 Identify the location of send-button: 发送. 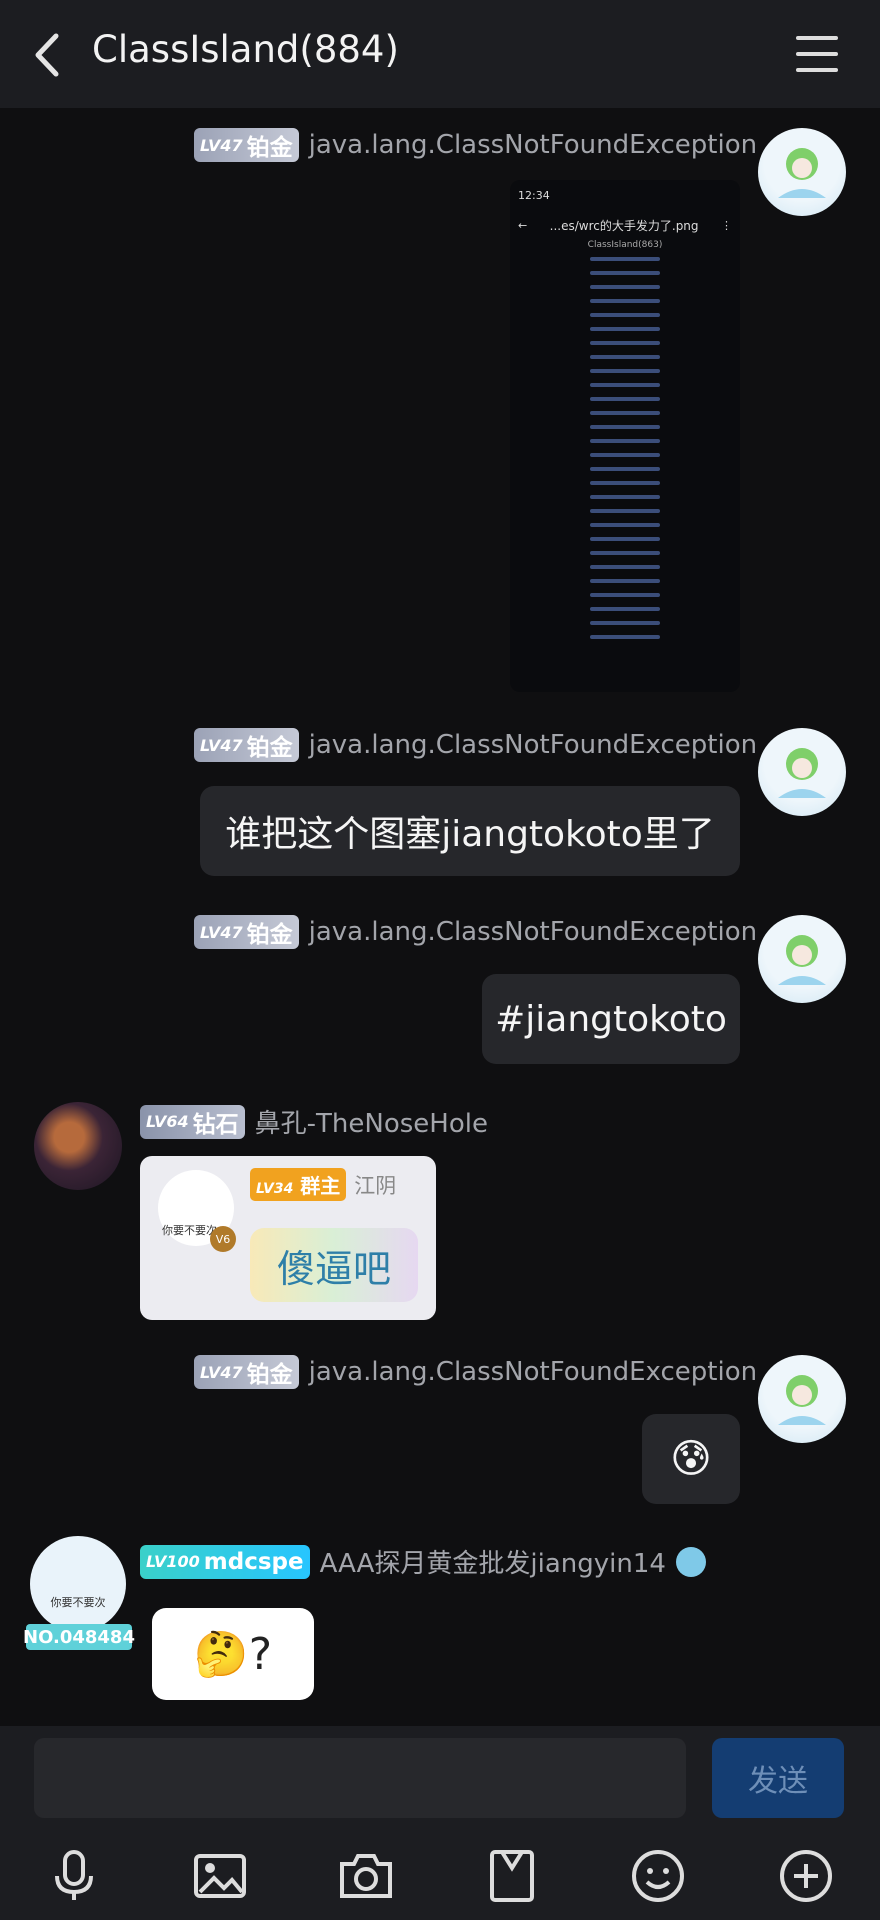
(778, 1778).